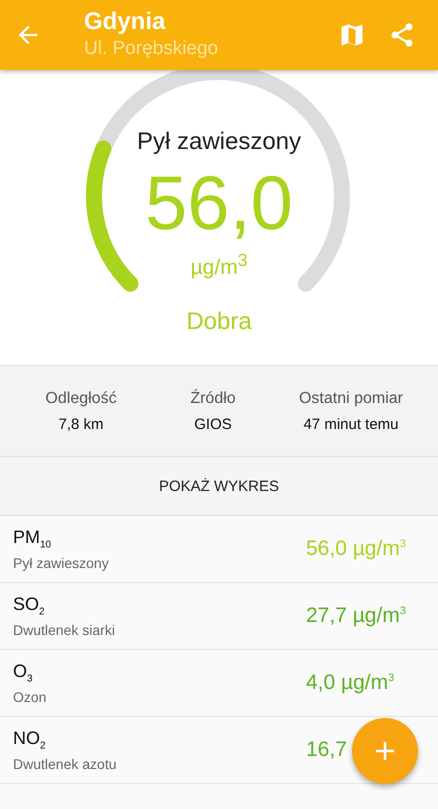  I want to click on pollutant-value: 56,0 µg/m$^{3}$, so click(356, 548).